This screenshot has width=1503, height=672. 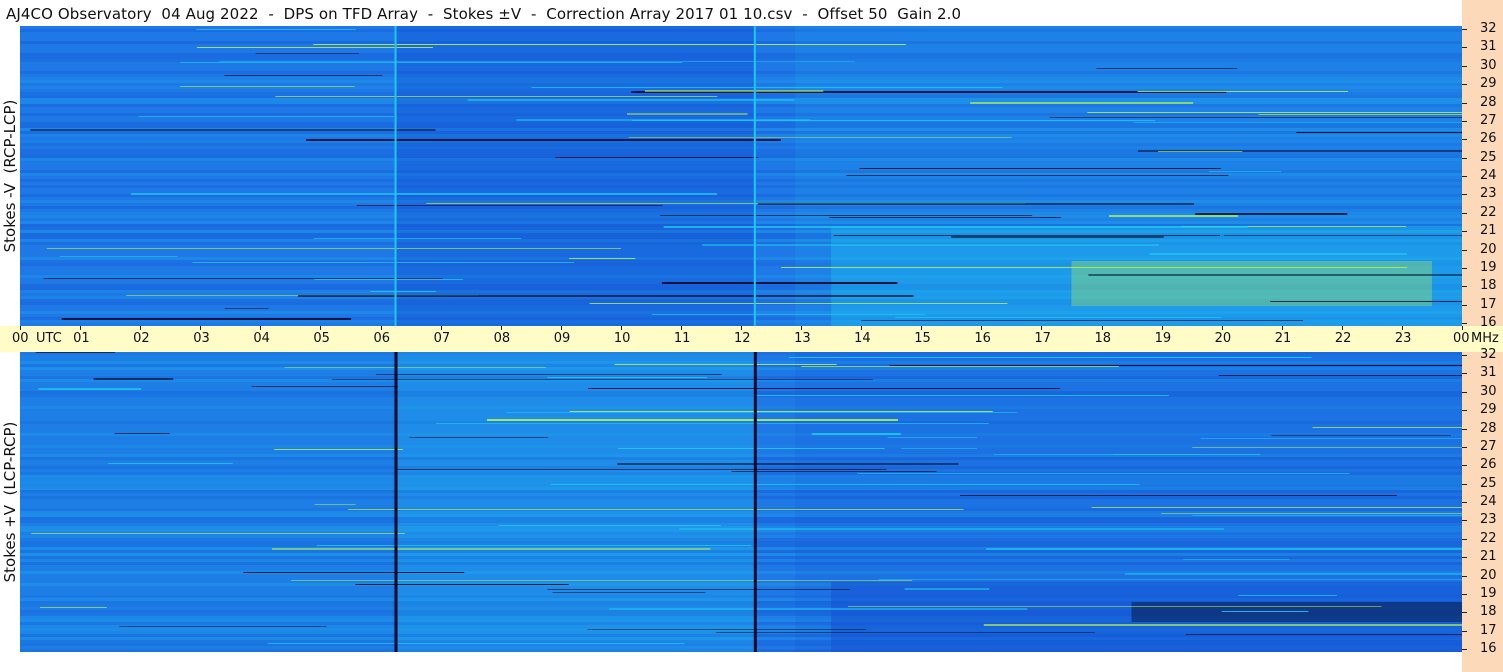 What do you see at coordinates (10, 176) in the screenshot?
I see `y-axis-label-top: Stokes -V (RCP-LCP)` at bounding box center [10, 176].